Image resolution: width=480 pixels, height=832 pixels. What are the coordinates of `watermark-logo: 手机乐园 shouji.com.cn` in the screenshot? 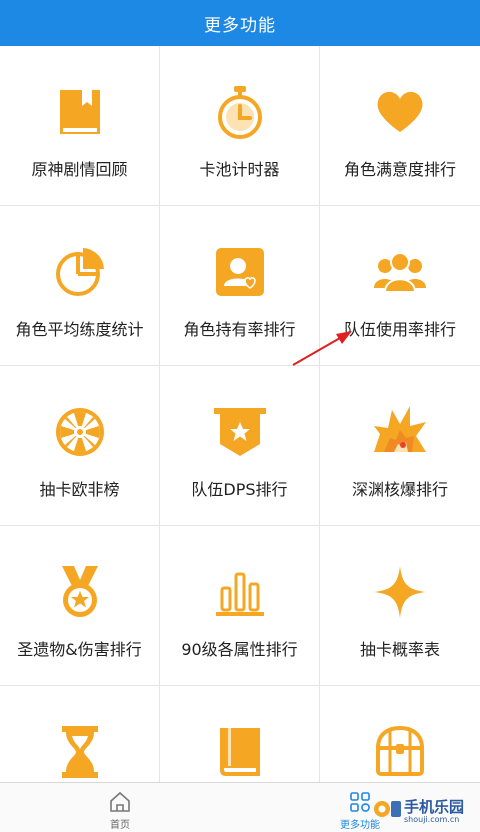 It's located at (424, 810).